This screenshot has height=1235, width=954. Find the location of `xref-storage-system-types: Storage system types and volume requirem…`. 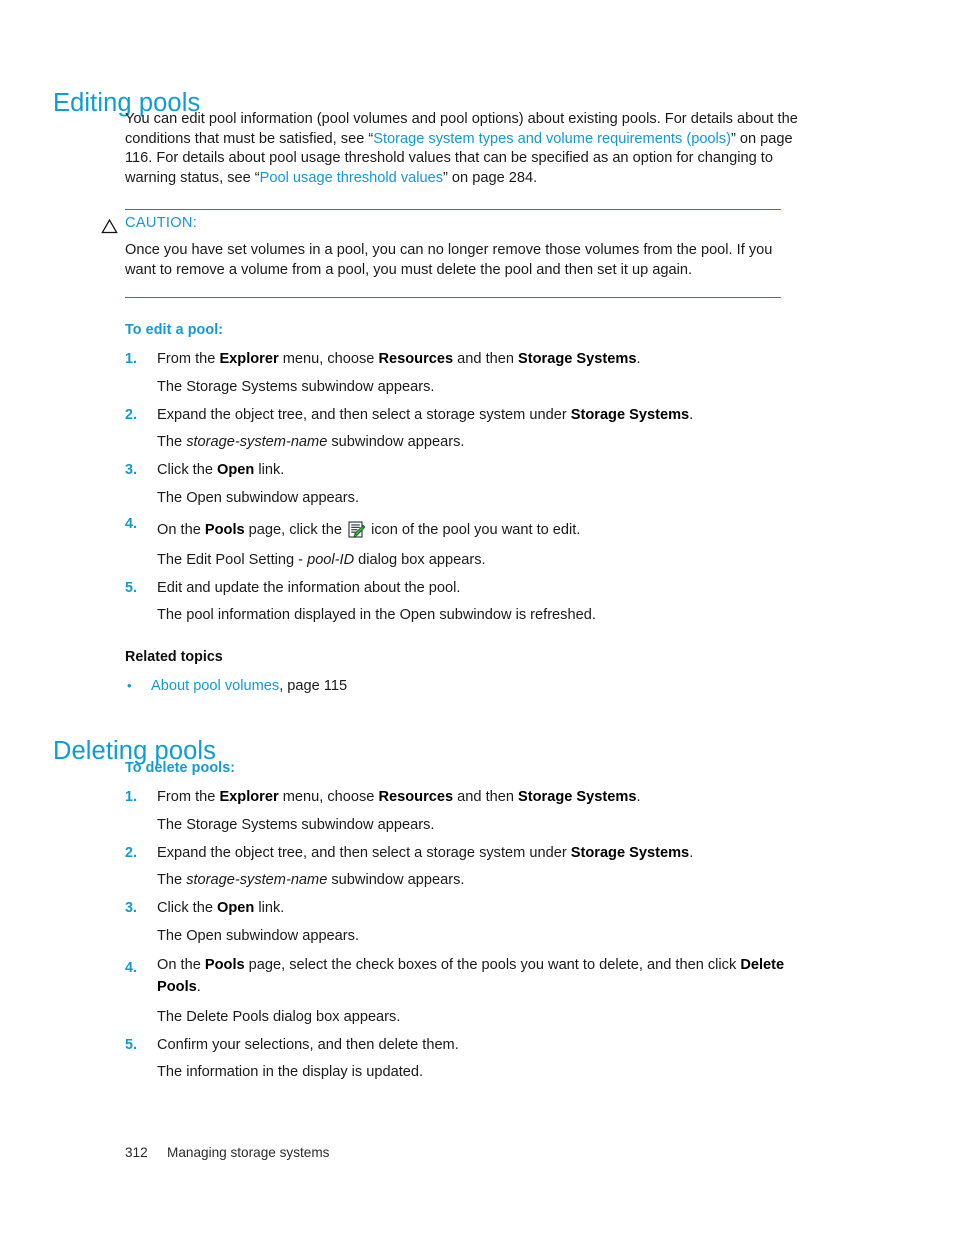

xref-storage-system-types: Storage system types and volume requirem… is located at coordinates (552, 139).